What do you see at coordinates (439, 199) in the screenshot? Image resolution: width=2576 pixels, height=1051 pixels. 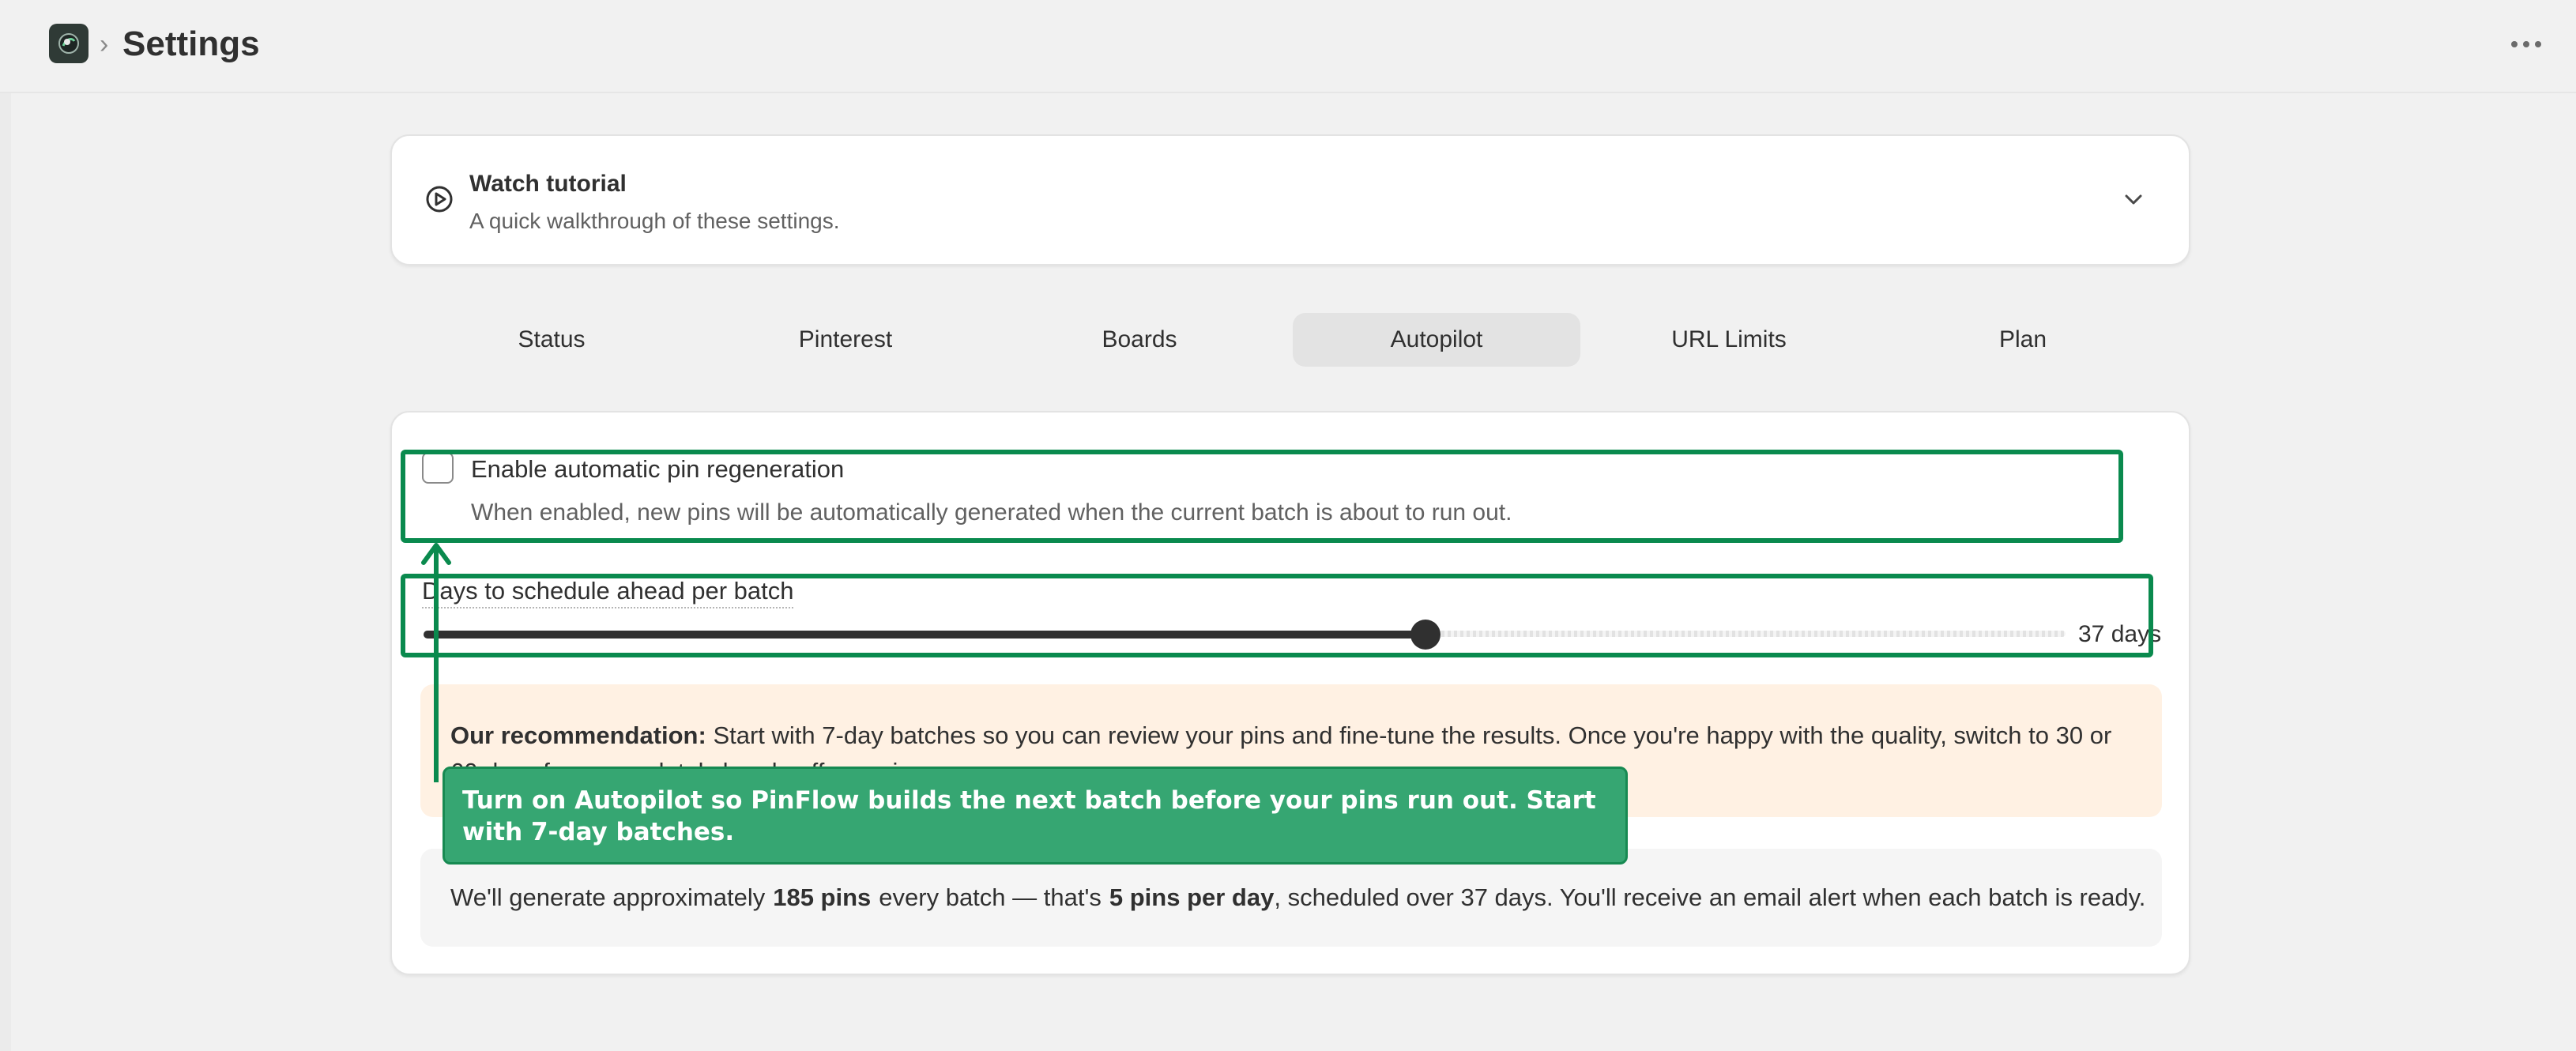 I see `play-circle-icon` at bounding box center [439, 199].